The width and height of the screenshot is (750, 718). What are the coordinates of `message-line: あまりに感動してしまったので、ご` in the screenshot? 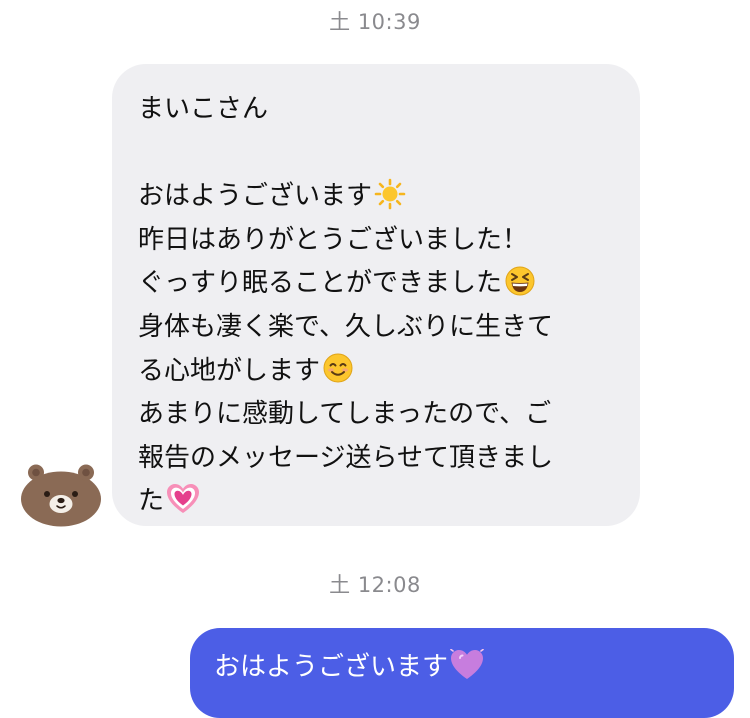 It's located at (379, 415).